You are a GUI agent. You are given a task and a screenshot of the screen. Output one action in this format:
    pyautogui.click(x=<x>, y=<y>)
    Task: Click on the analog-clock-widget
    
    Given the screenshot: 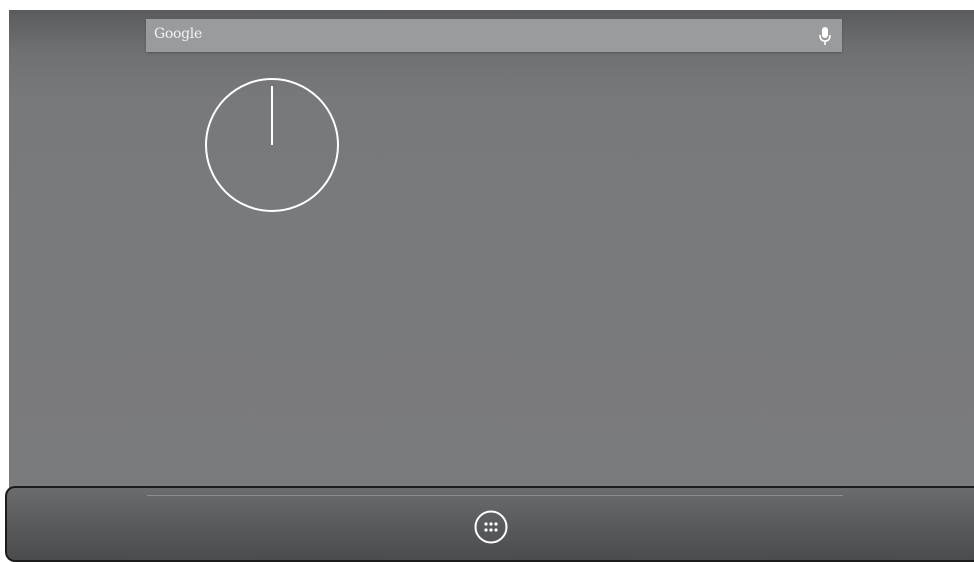 What is the action you would take?
    pyautogui.click(x=272, y=145)
    